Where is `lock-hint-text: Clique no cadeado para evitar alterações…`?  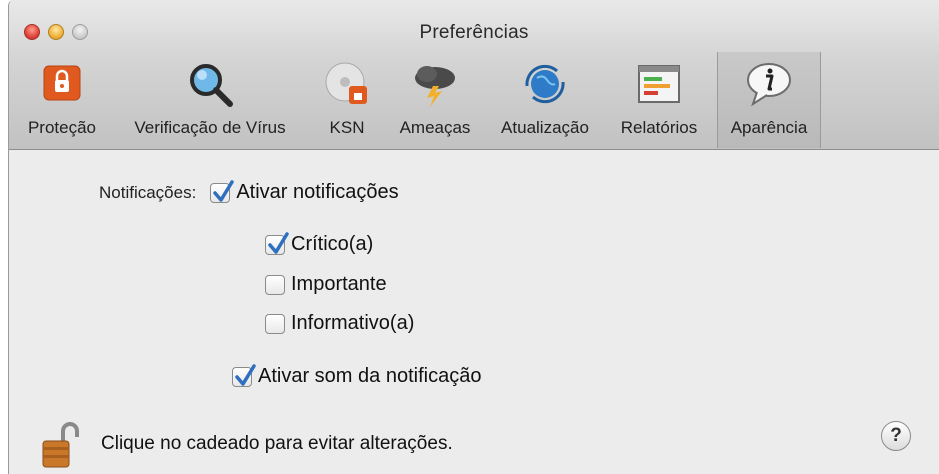
lock-hint-text: Clique no cadeado para evitar alterações… is located at coordinates (277, 443).